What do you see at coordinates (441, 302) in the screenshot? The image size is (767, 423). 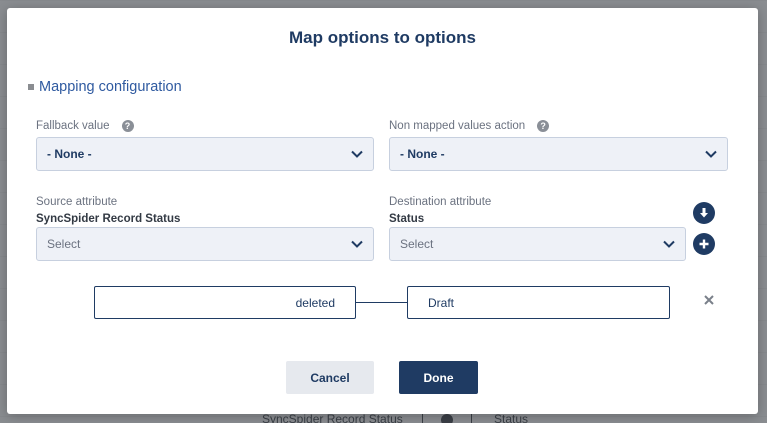 I see `mapping-destination-text: Draft` at bounding box center [441, 302].